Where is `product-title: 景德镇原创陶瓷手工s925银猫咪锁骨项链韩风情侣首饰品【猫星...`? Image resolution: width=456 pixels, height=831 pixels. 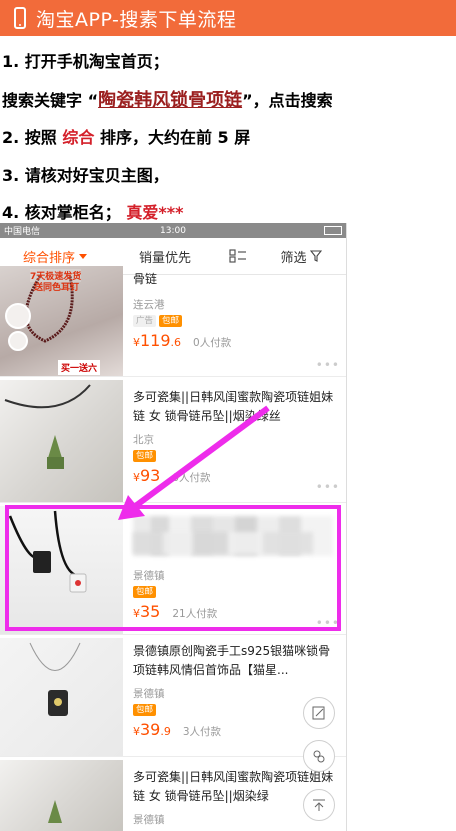 product-title: 景德镇原创陶瓷手工s925银猫咪锁骨项链韩风情侣首饰品【猫星... is located at coordinates (232, 660).